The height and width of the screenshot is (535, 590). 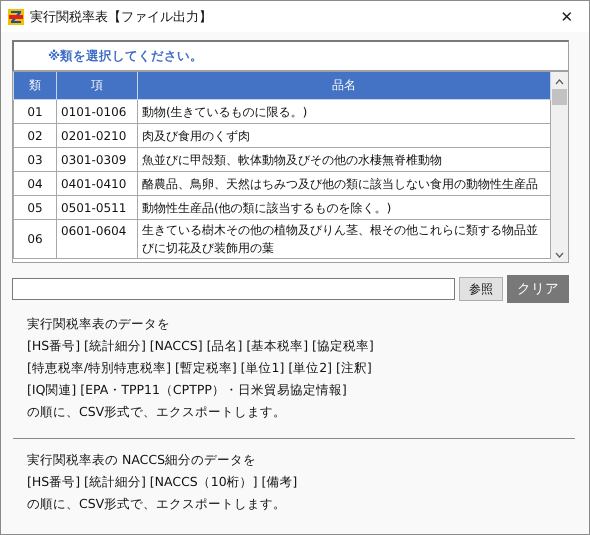 What do you see at coordinates (344, 184) in the screenshot?
I see `table-cell: 酪農品、鳥卵、天然はちみつ及び他の類に該当しない食用の動物性生産品` at bounding box center [344, 184].